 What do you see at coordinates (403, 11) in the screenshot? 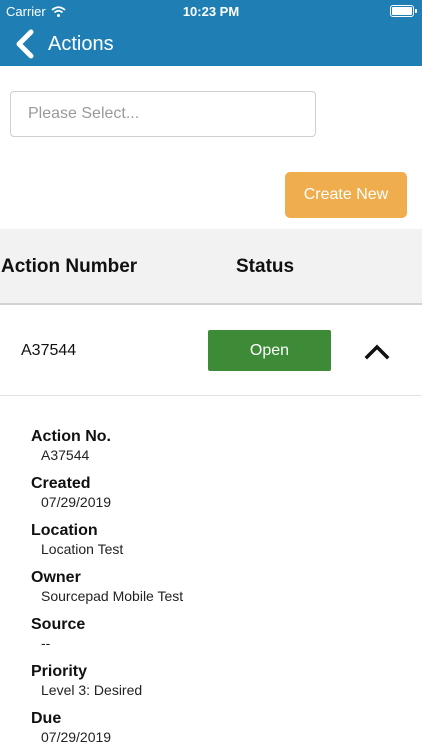
I see `battery-icon` at bounding box center [403, 11].